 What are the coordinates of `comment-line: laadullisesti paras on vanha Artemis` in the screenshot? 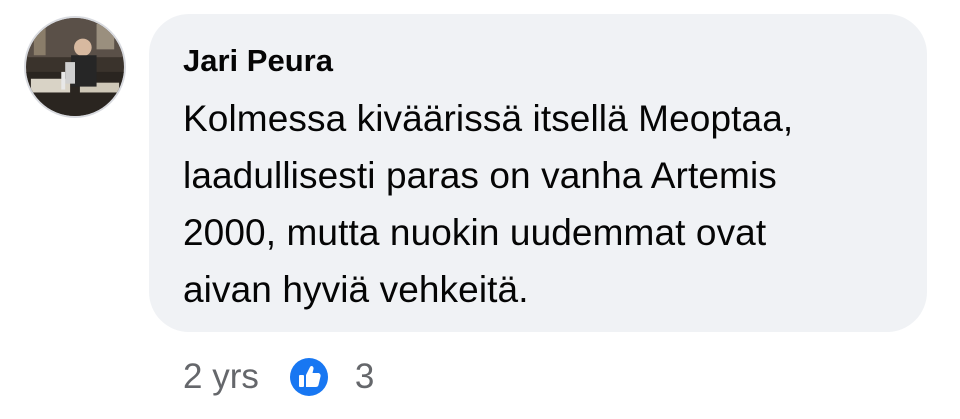 It's located at (480, 175).